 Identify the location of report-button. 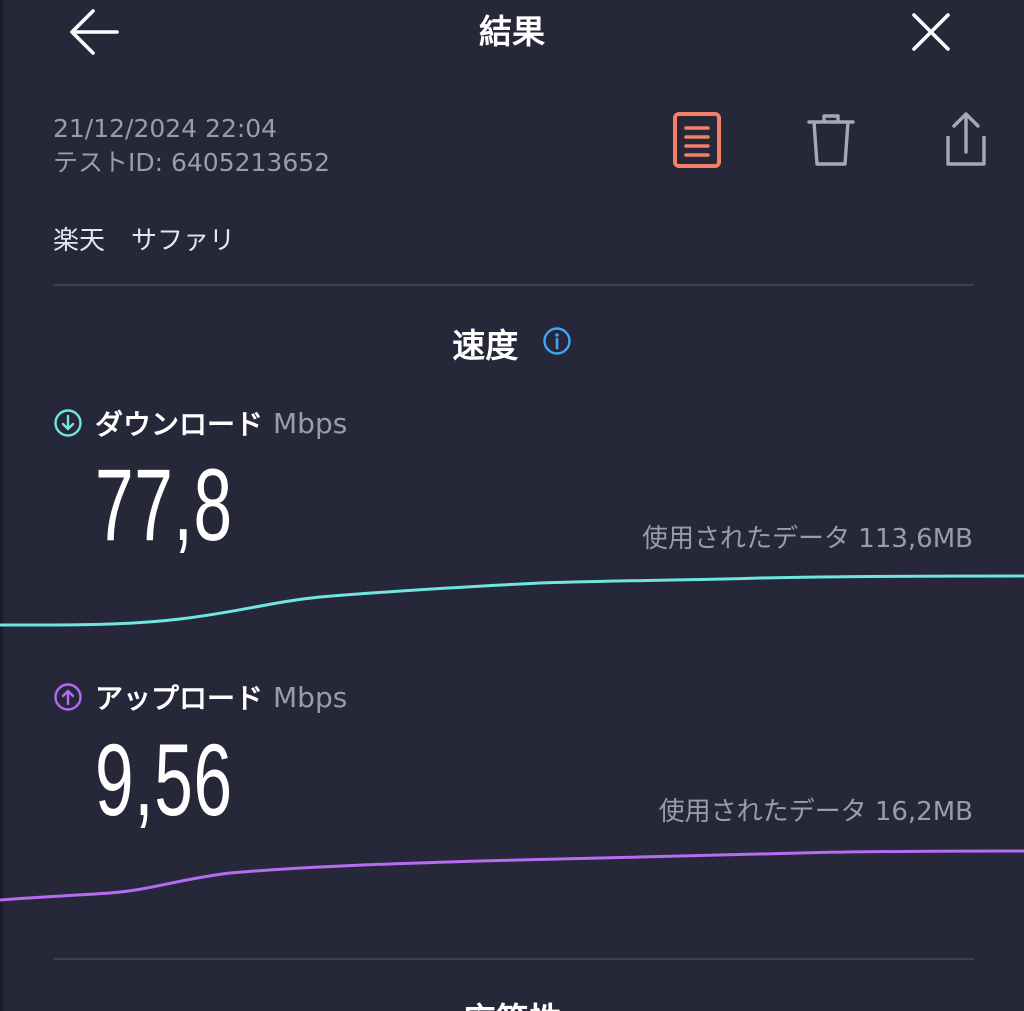
(697, 140).